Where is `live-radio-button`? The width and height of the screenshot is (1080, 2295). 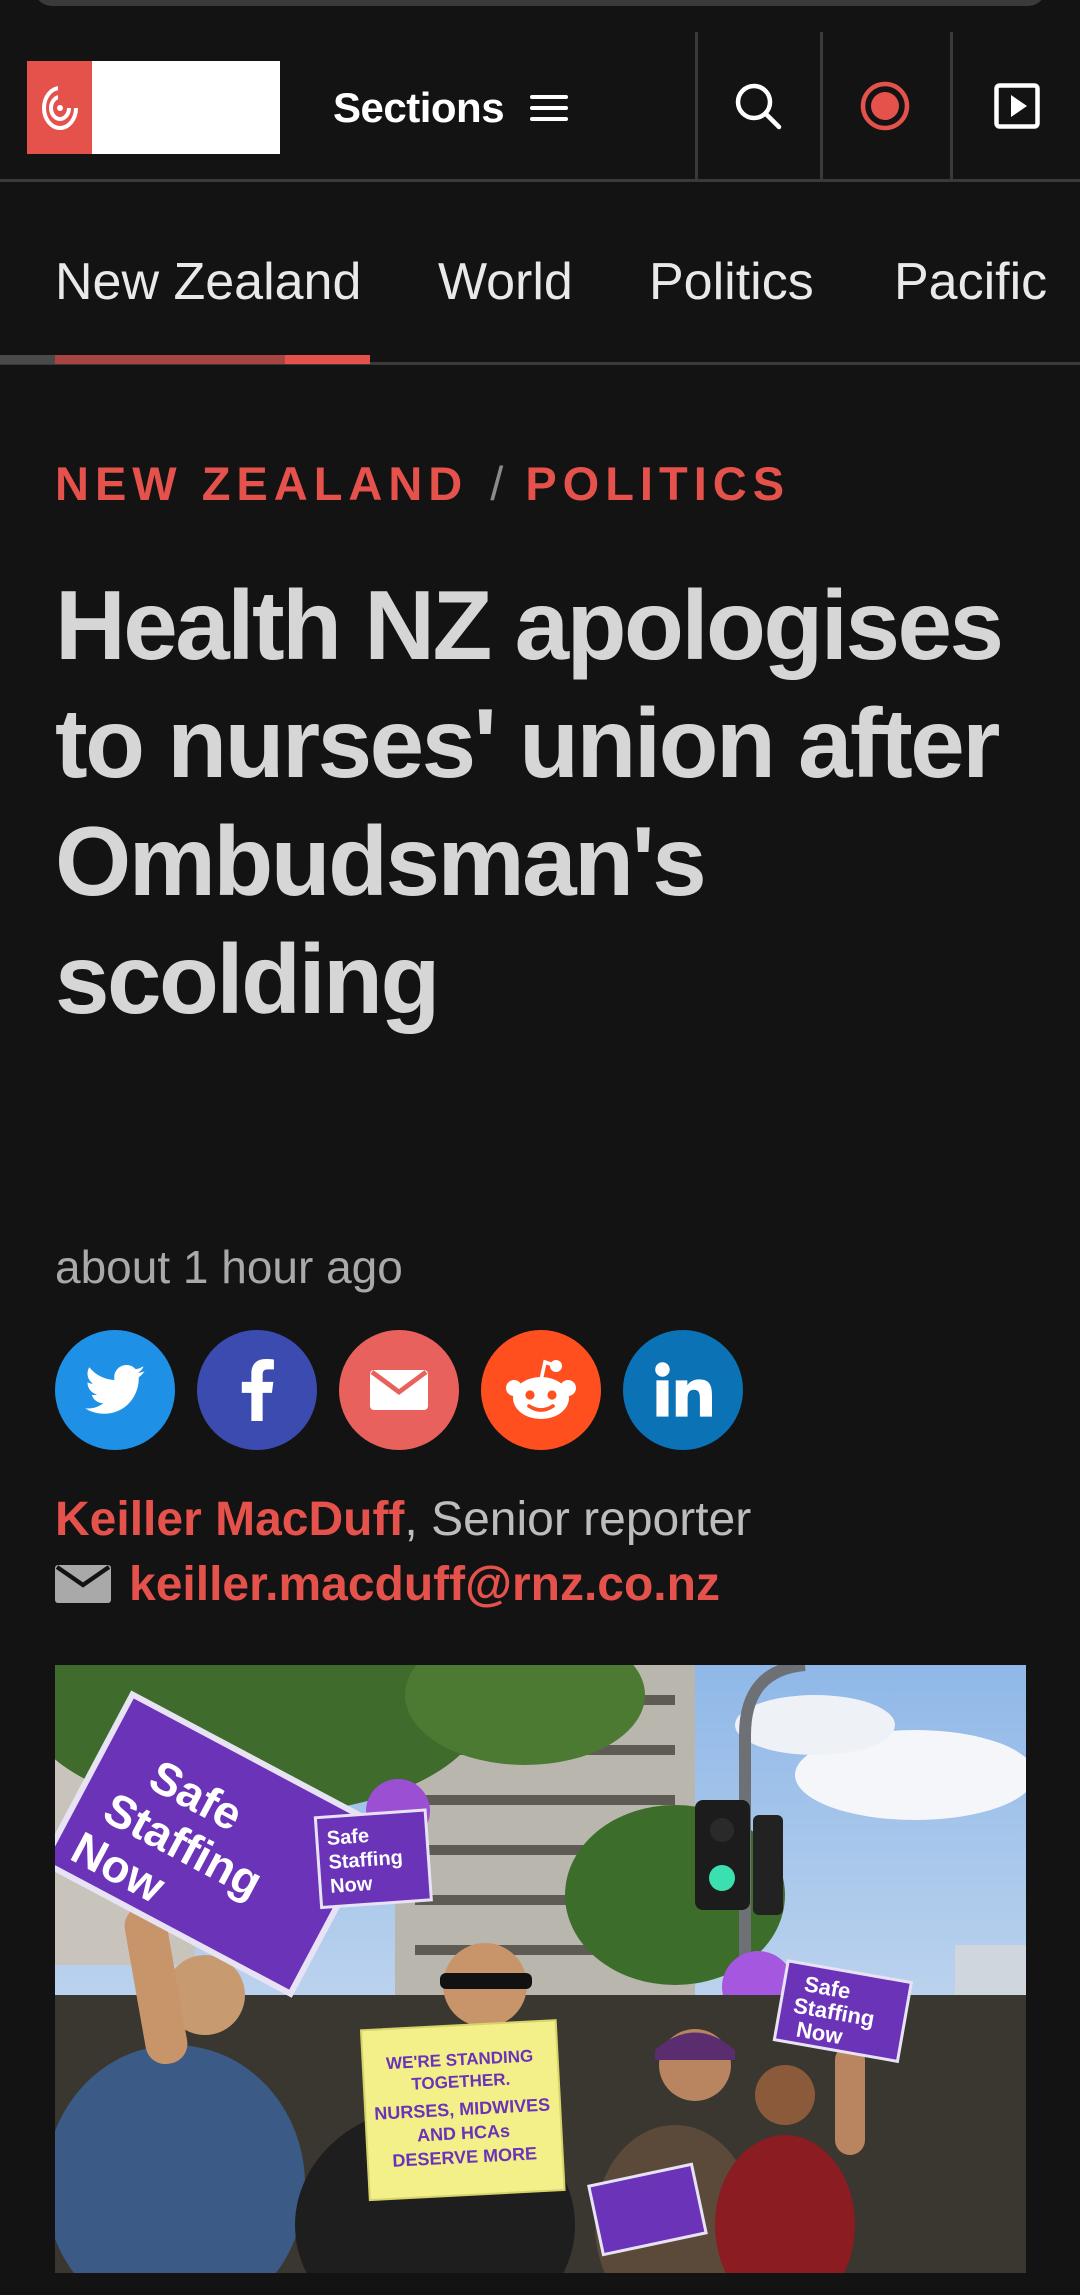 live-radio-button is located at coordinates (885, 106).